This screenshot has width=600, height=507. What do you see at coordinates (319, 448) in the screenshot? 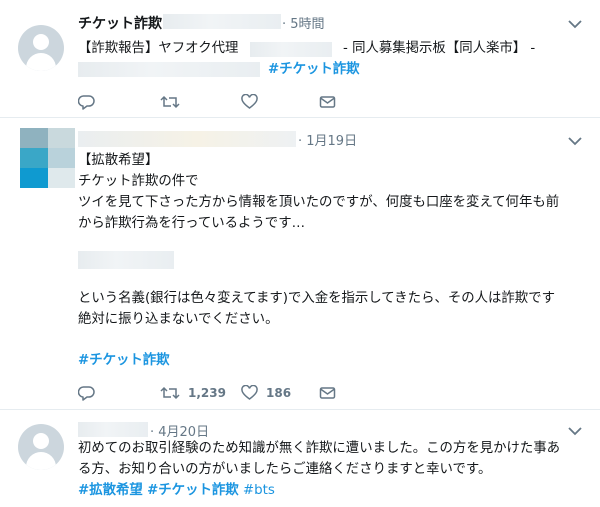
I see `text-line: 初めてのお取引経験のため知識が無く詐欺に遭いました。この方を見かけた事あ` at bounding box center [319, 448].